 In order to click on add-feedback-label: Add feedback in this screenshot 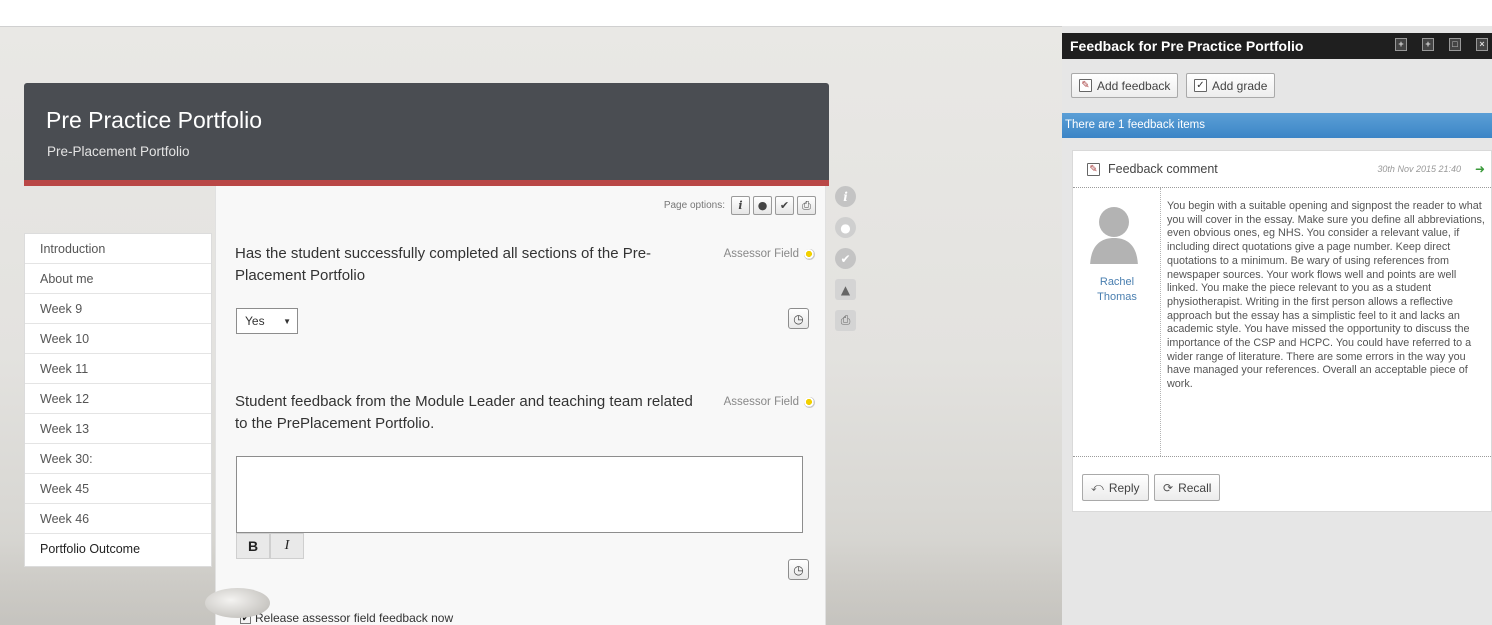, I will do `click(1134, 85)`.